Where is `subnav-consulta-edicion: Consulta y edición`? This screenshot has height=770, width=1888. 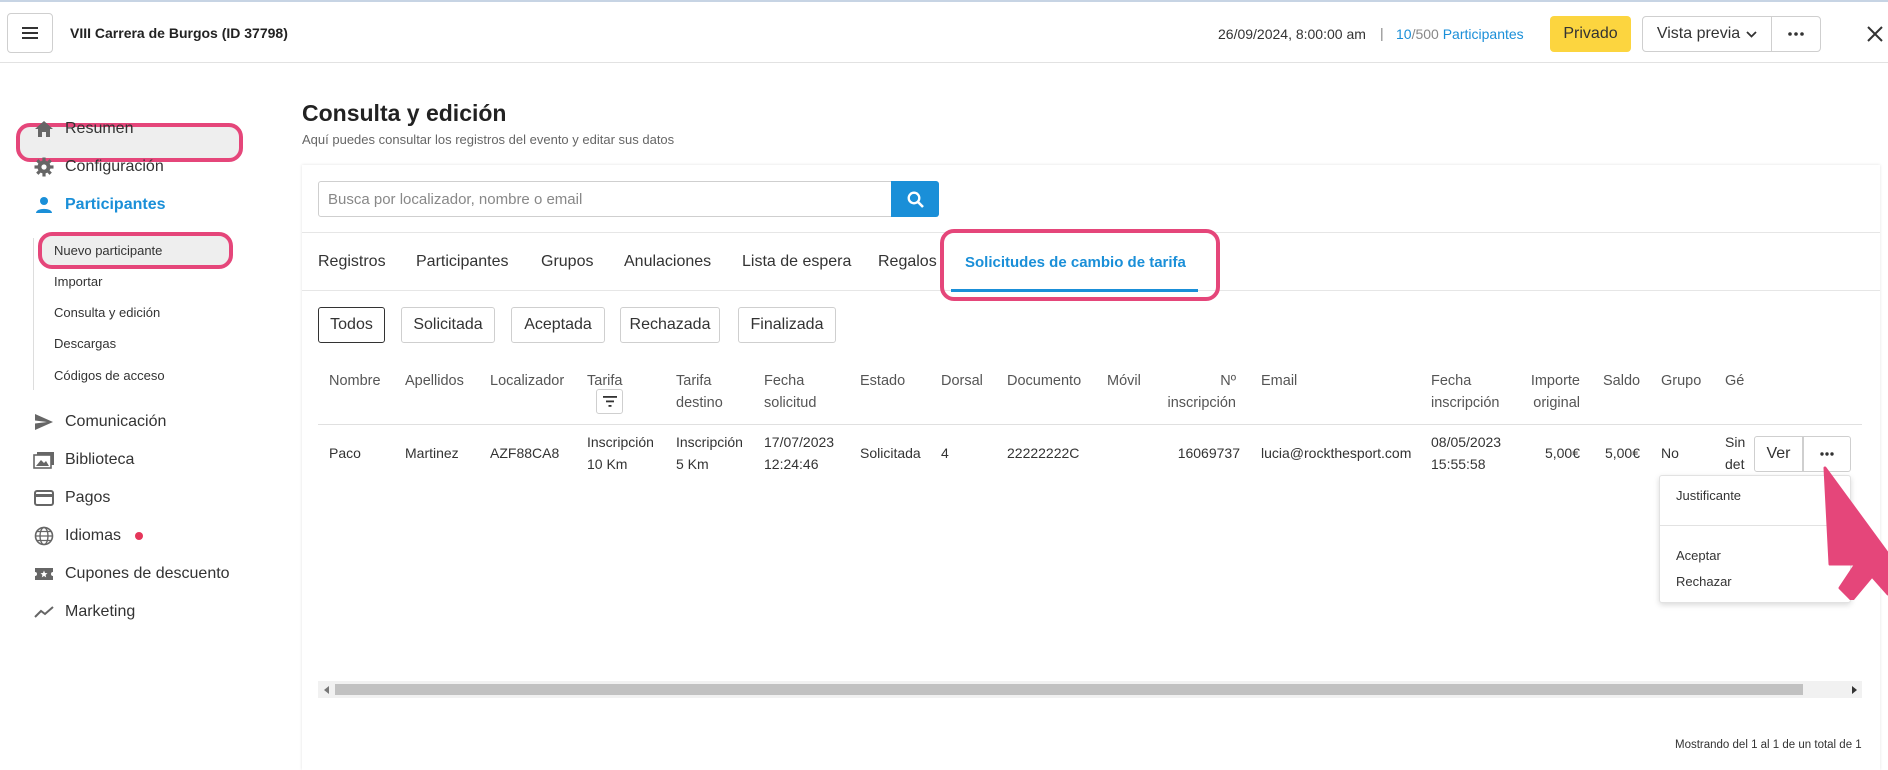
subnav-consulta-edicion: Consulta y edición is located at coordinates (107, 312).